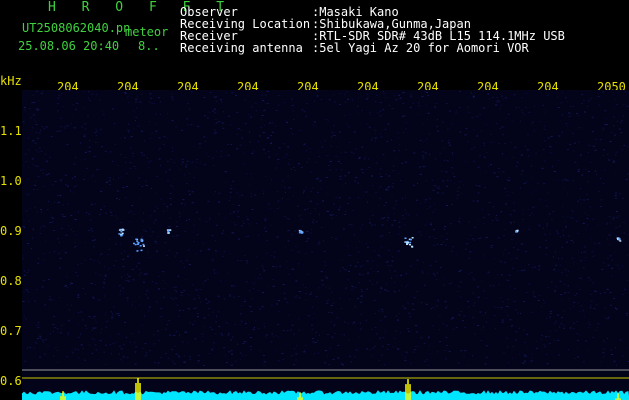 This screenshot has height=400, width=629. Describe the element at coordinates (241, 48) in the screenshot. I see `field-label-antenna: Receiving antenna` at that location.